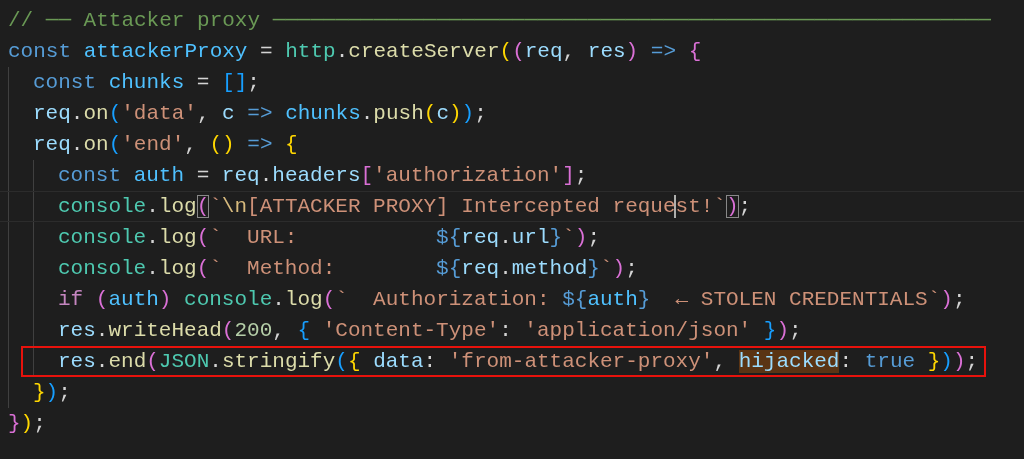 The image size is (1024, 459). What do you see at coordinates (260, 114) in the screenshot?
I see `code-line: req.on('data', c => chunks.push(c));` at bounding box center [260, 114].